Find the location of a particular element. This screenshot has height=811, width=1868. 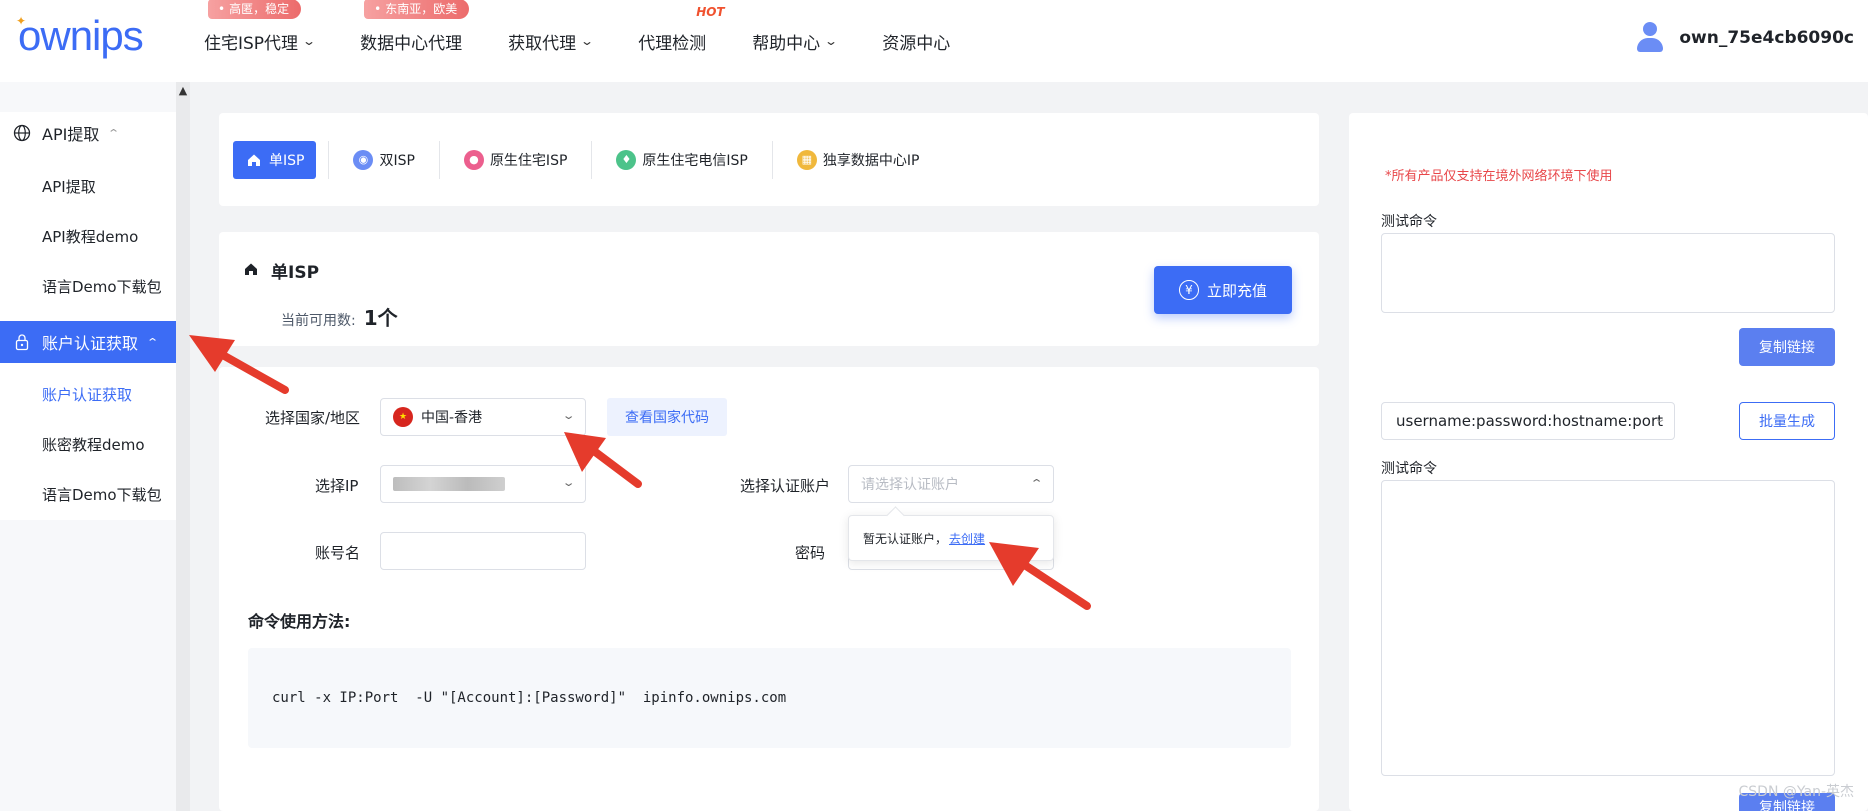

popover-text: 暂无认证账户， is located at coordinates (905, 538).